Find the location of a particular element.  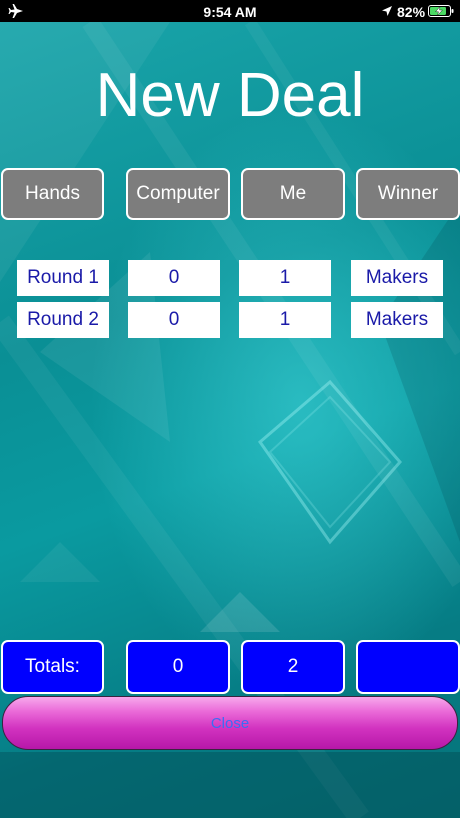

row-1-hand: Round 1 is located at coordinates (63, 278).